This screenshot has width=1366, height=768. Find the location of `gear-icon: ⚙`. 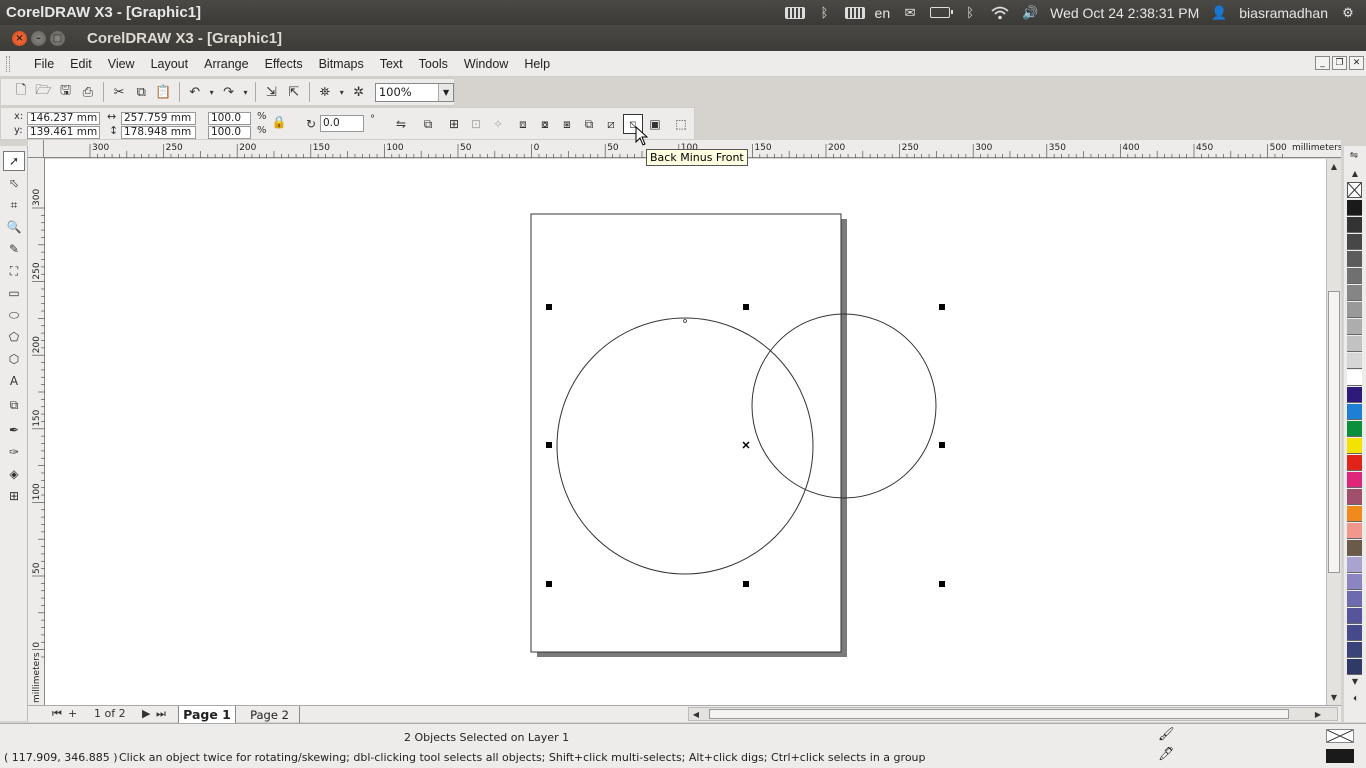

gear-icon: ⚙ is located at coordinates (1348, 12).